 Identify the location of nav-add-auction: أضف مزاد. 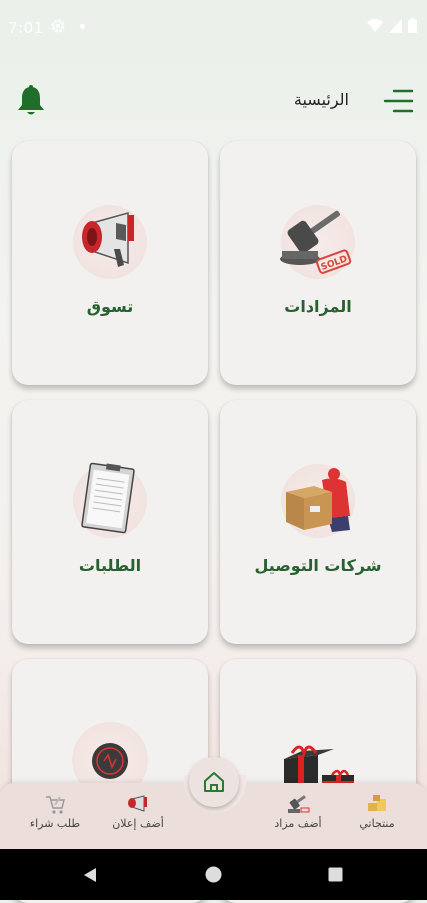
(298, 816).